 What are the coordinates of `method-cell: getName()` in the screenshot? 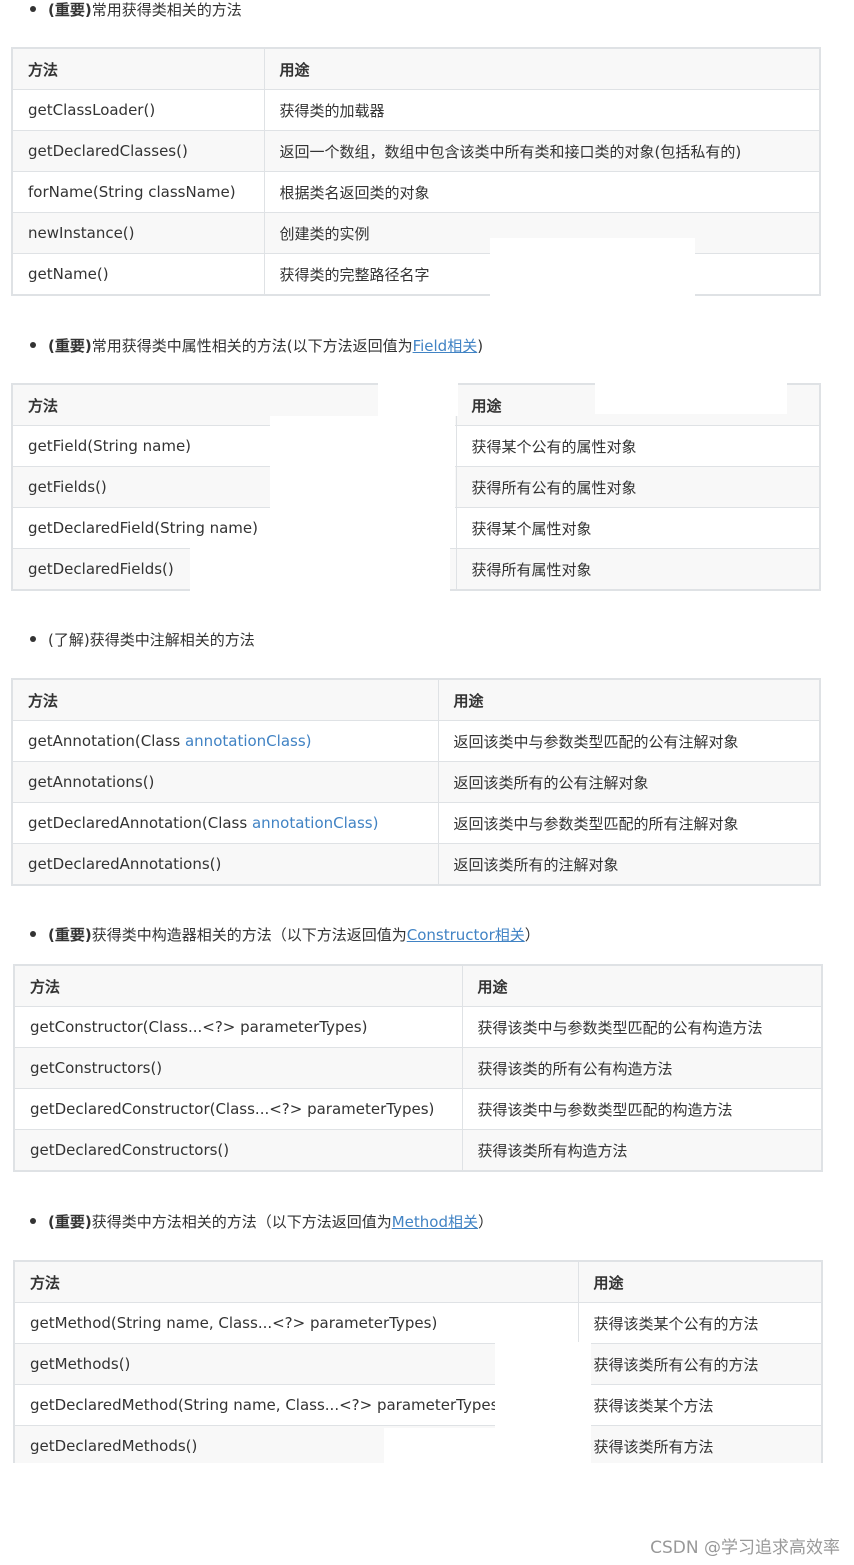 It's located at (138, 274).